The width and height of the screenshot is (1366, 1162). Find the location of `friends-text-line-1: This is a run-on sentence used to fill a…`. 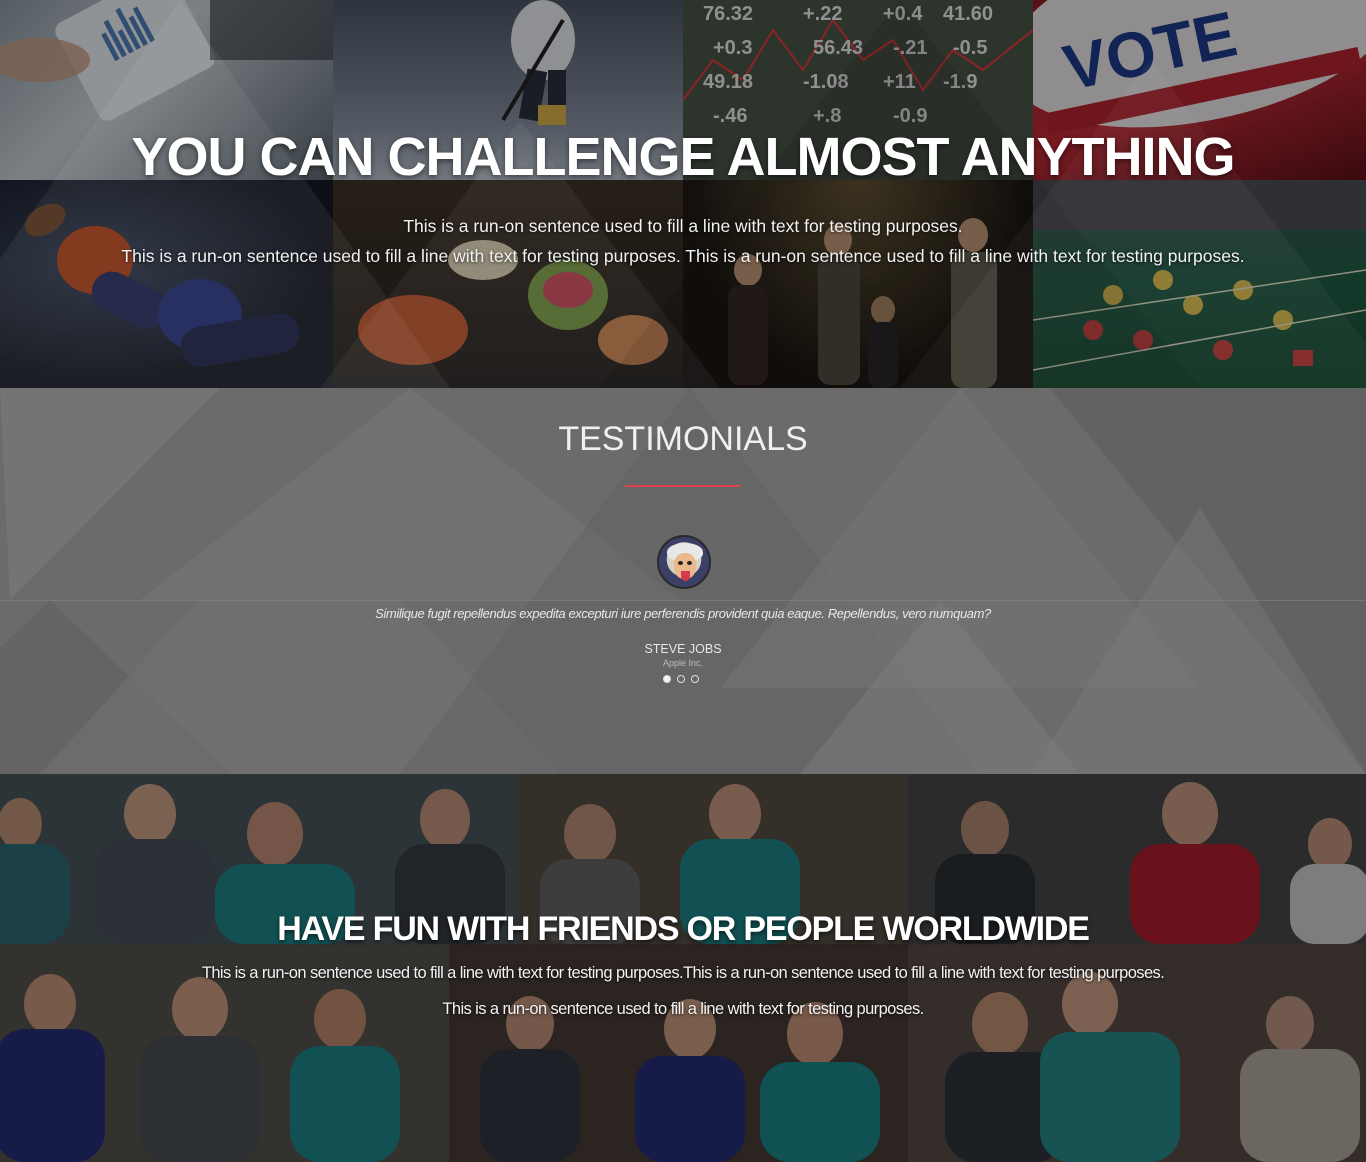

friends-text-line-1: This is a run-on sentence used to fill a… is located at coordinates (683, 973).